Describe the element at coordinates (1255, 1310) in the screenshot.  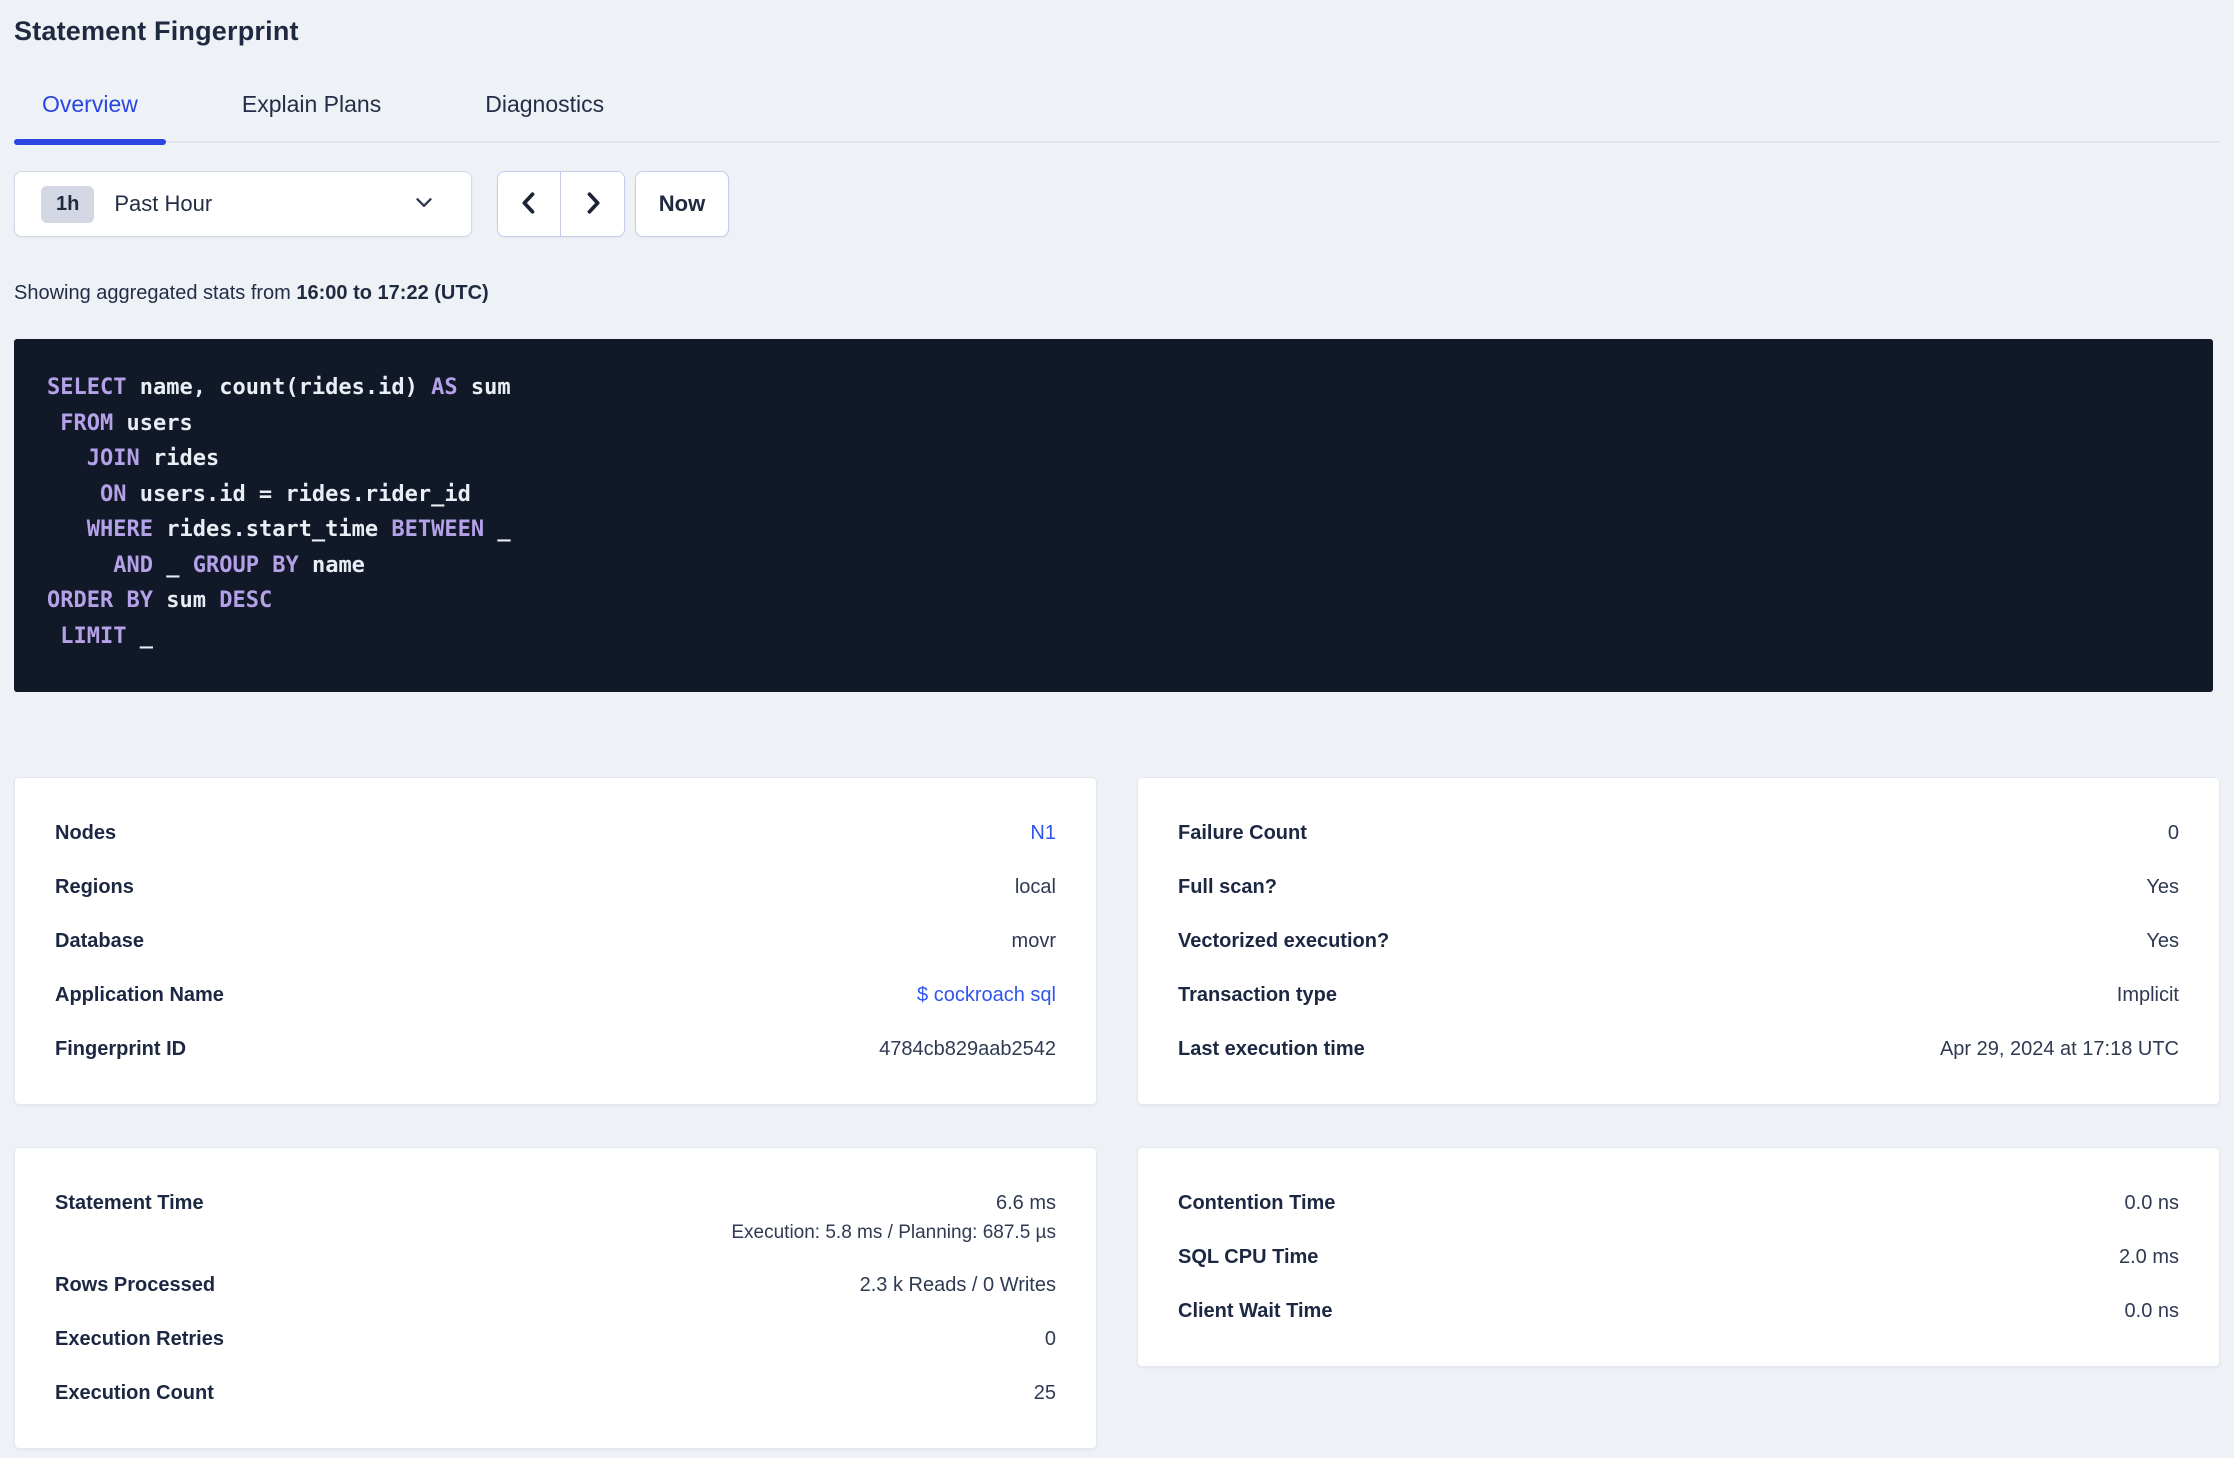
I see `info-label: Client Wait Time` at that location.